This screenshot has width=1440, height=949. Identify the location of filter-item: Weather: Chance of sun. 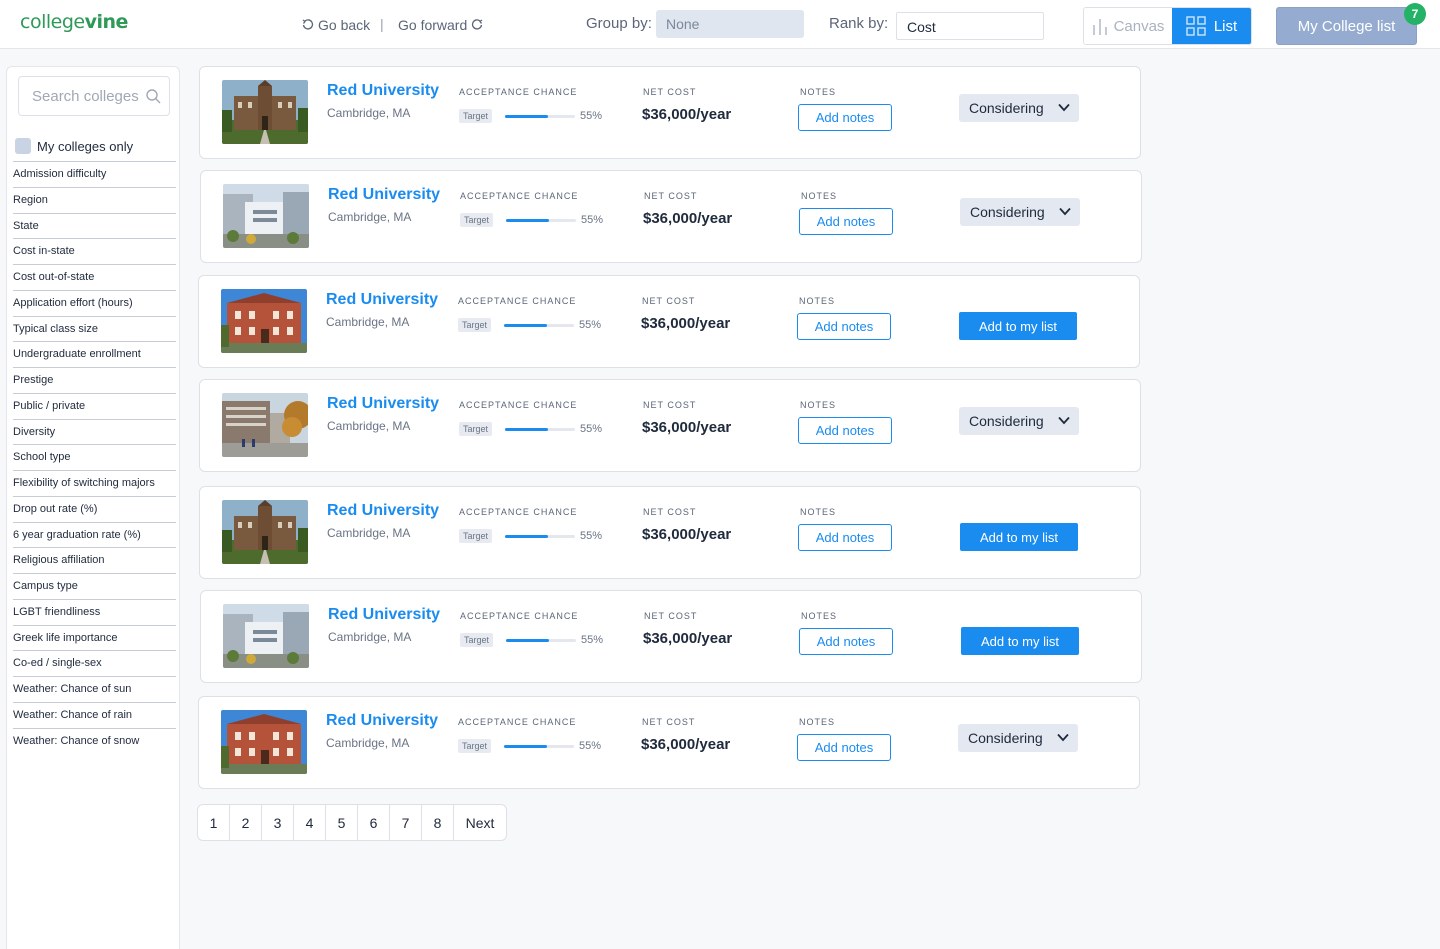
(94, 689).